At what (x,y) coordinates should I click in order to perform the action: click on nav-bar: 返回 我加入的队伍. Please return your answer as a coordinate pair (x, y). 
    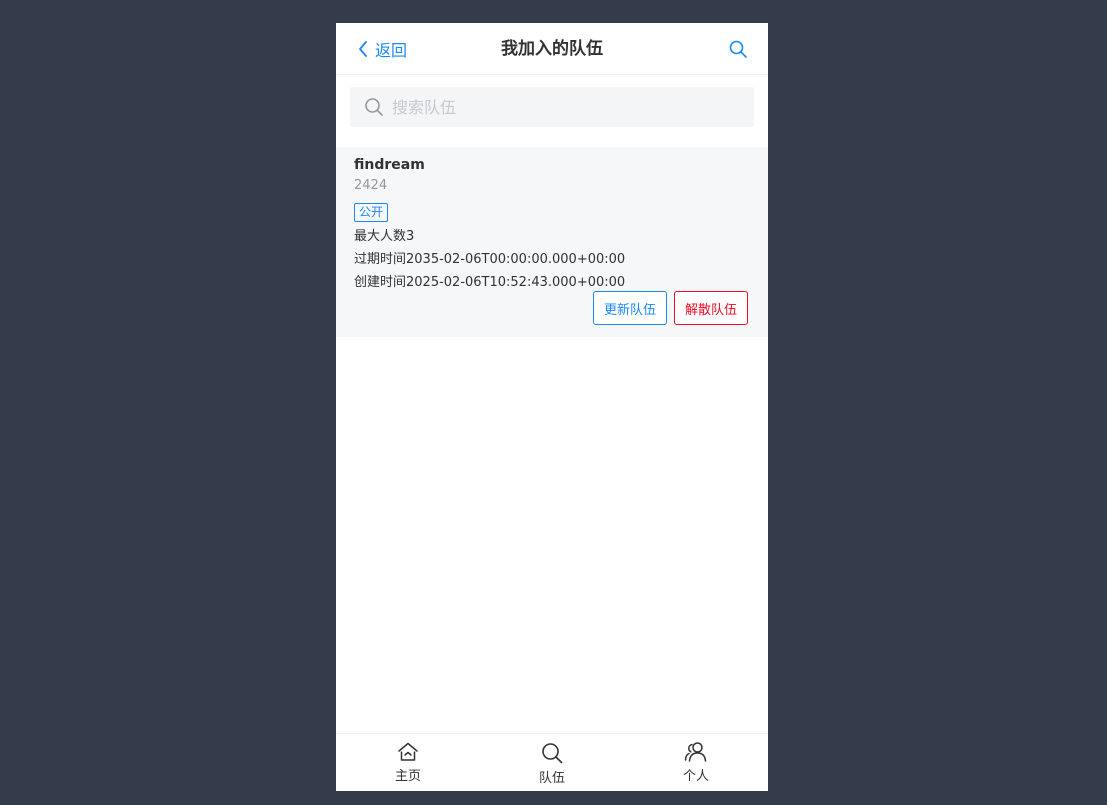
    Looking at the image, I should click on (552, 49).